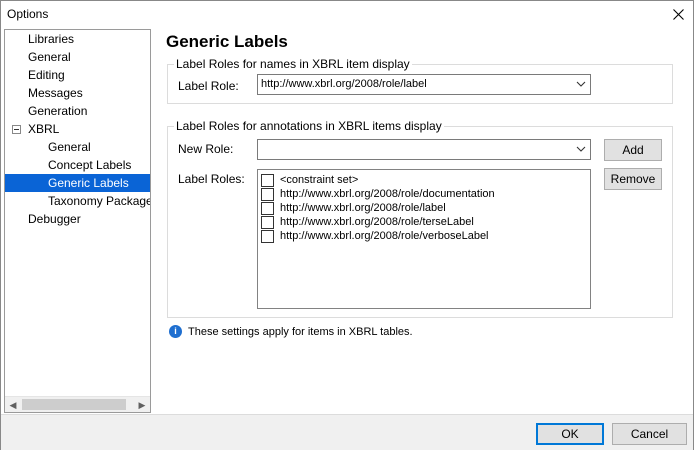 The height and width of the screenshot is (450, 694). I want to click on remove-button: Remove, so click(633, 179).